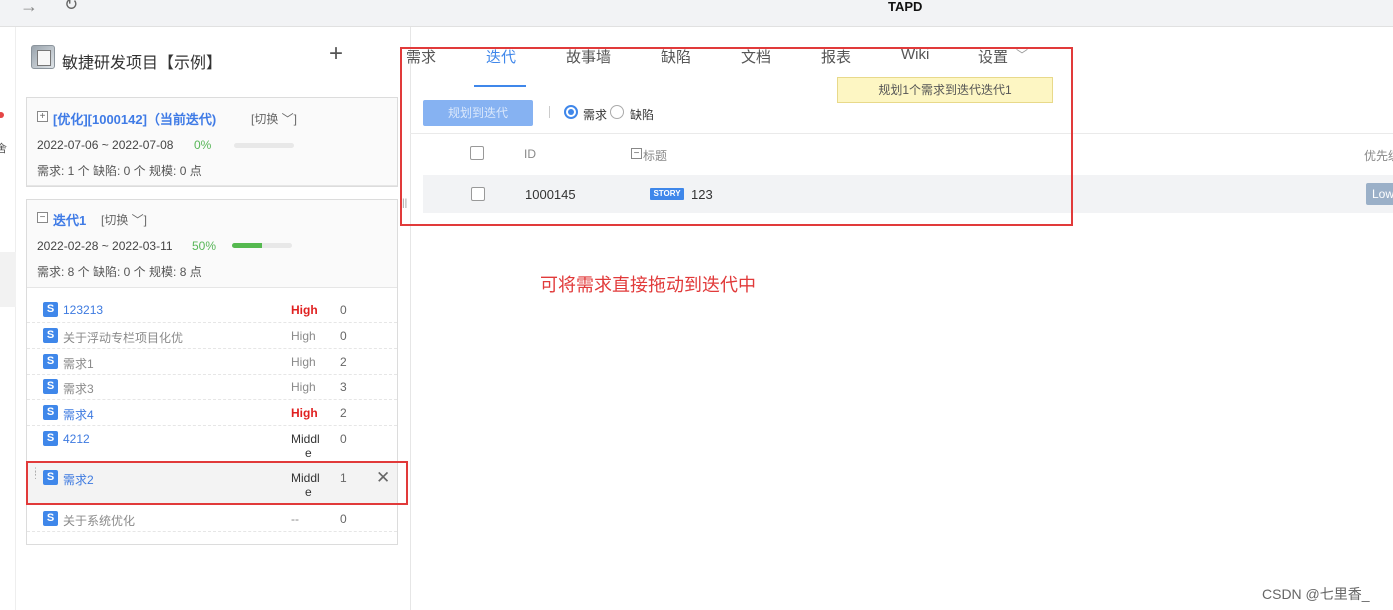 The width and height of the screenshot is (1393, 610). What do you see at coordinates (648, 285) in the screenshot?
I see `annotation-text: 可将需求直接拖动到迭代中` at bounding box center [648, 285].